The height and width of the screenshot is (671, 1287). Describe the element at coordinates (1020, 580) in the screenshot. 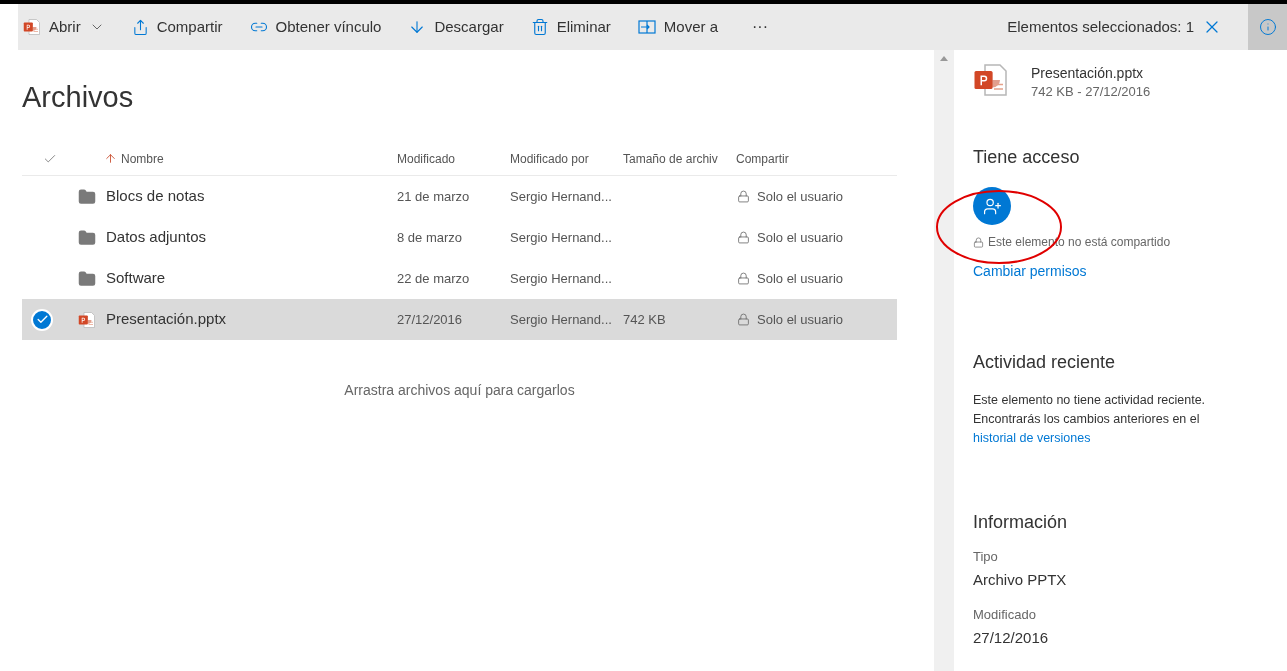

I see `field-value: Archivo PPTX` at that location.